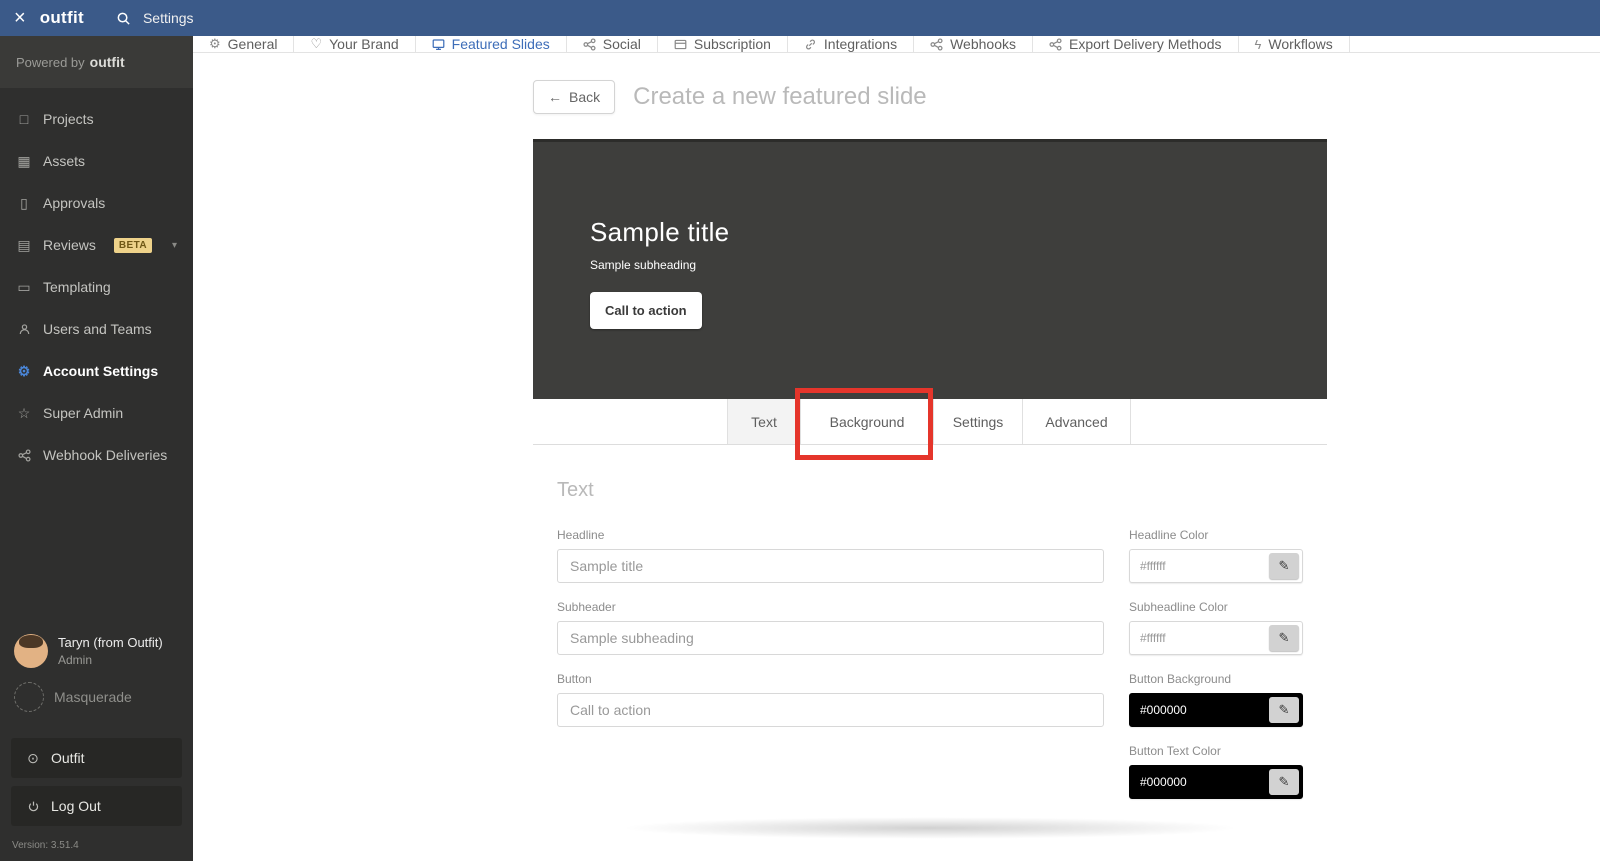 The width and height of the screenshot is (1600, 861). What do you see at coordinates (75, 660) in the screenshot?
I see `user-role: Admin` at bounding box center [75, 660].